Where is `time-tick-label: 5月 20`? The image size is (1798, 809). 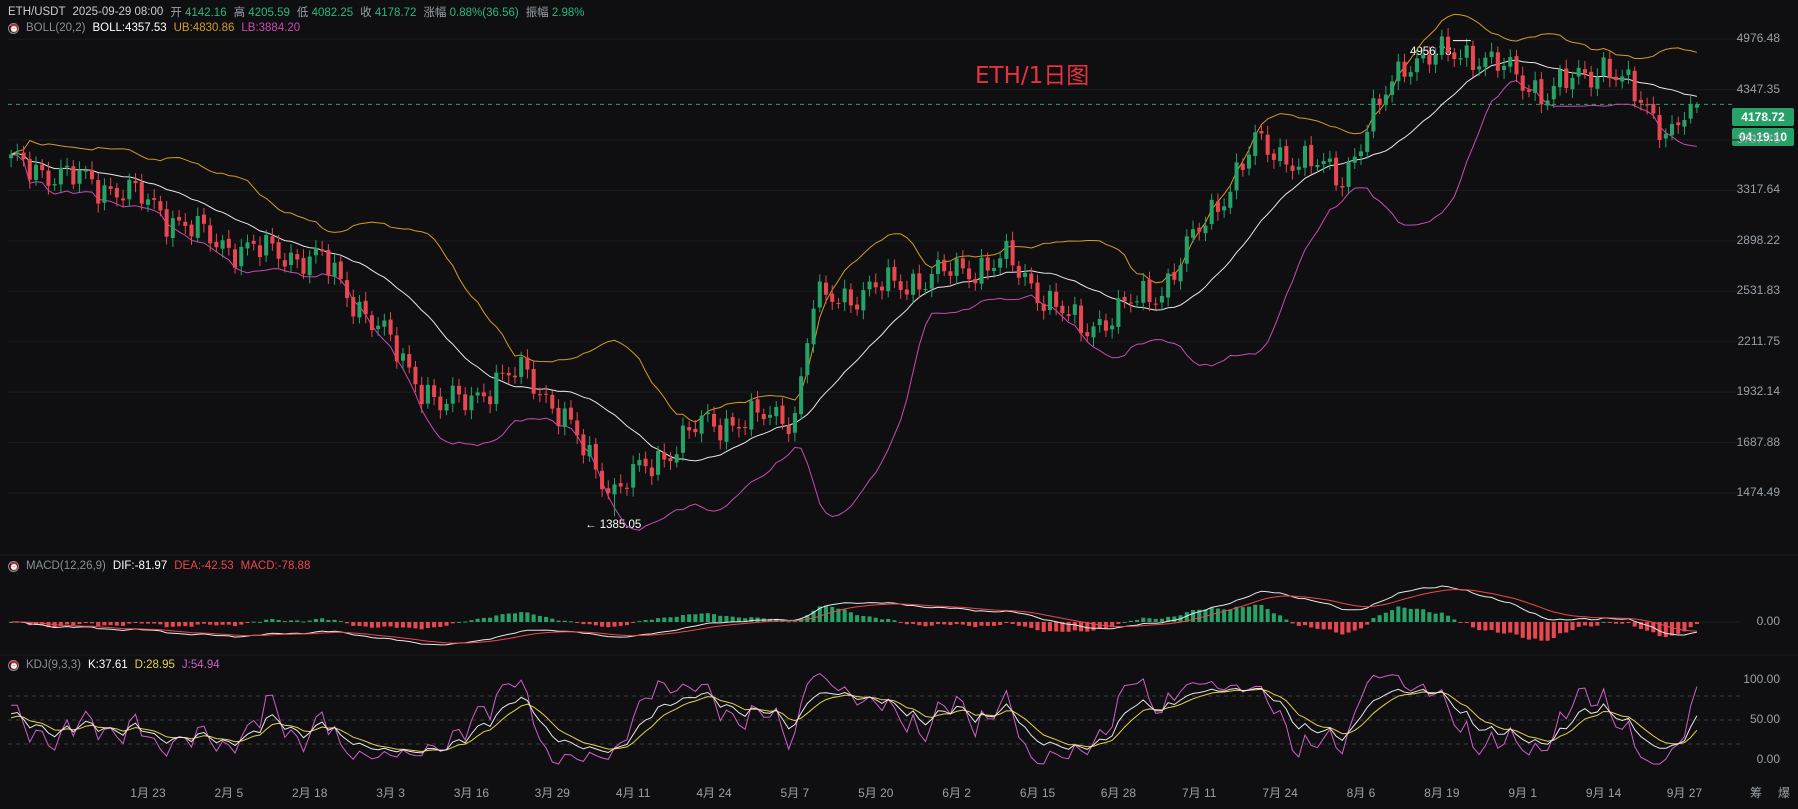 time-tick-label: 5月 20 is located at coordinates (876, 793).